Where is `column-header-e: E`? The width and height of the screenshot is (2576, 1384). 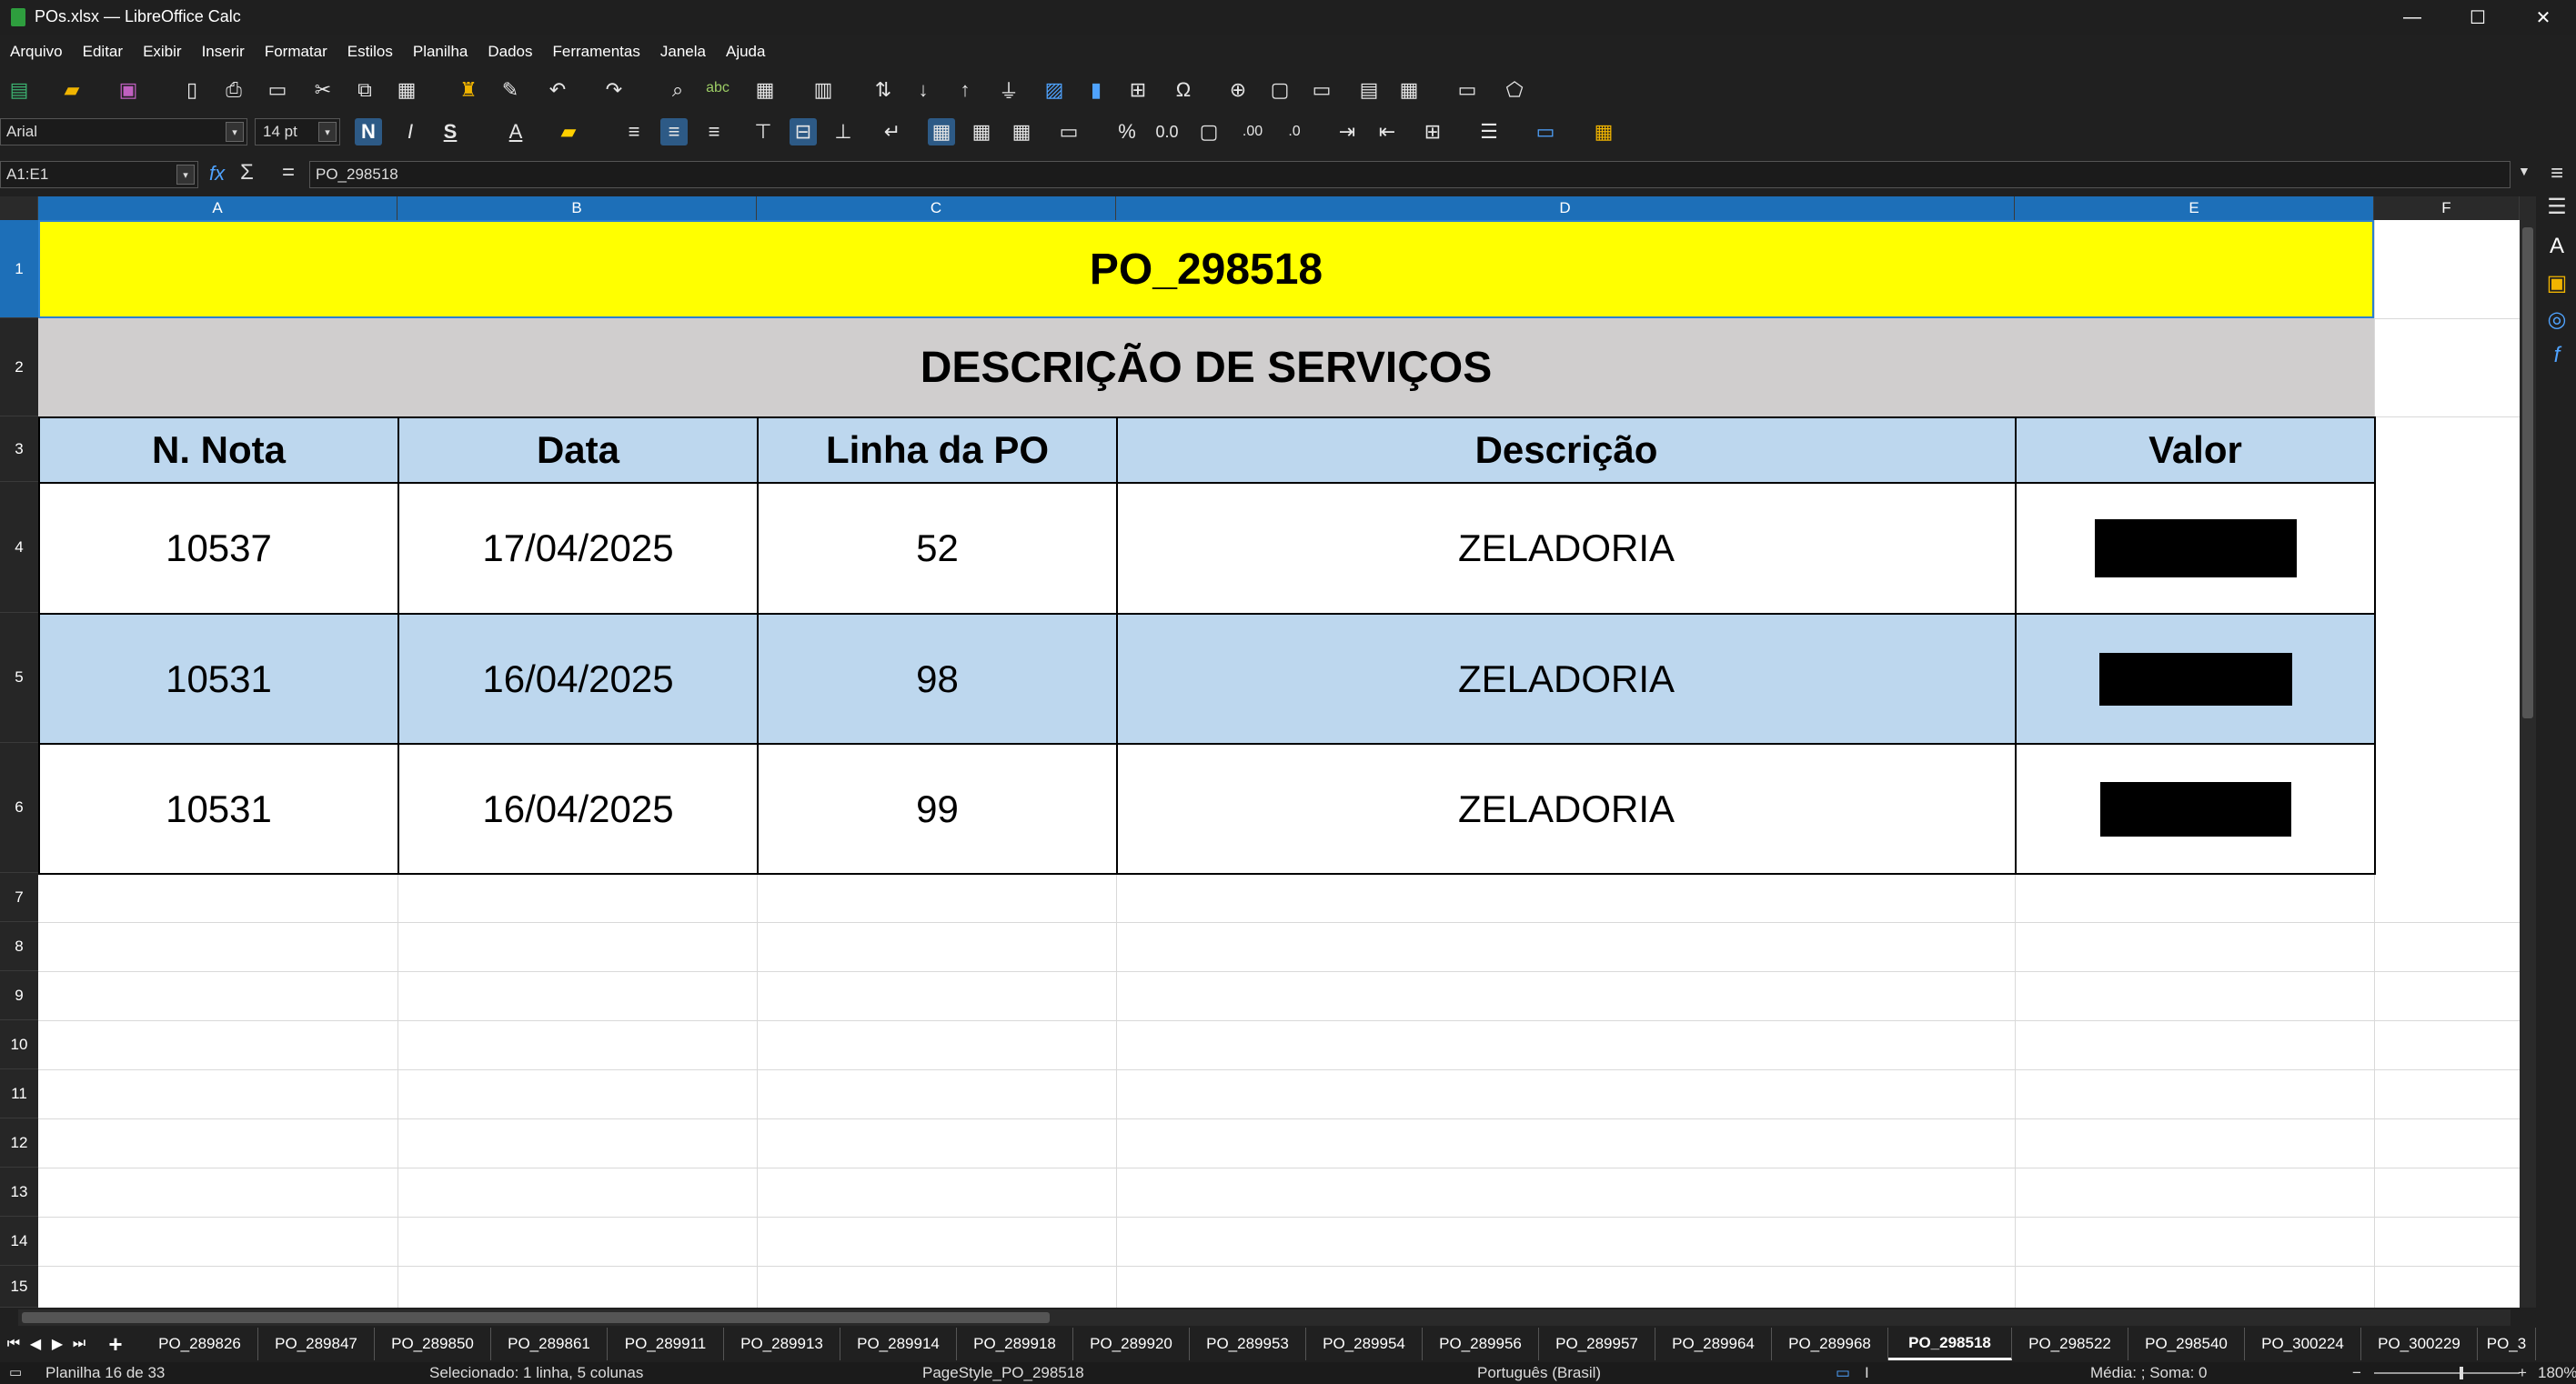 column-header-e: E is located at coordinates (2194, 208).